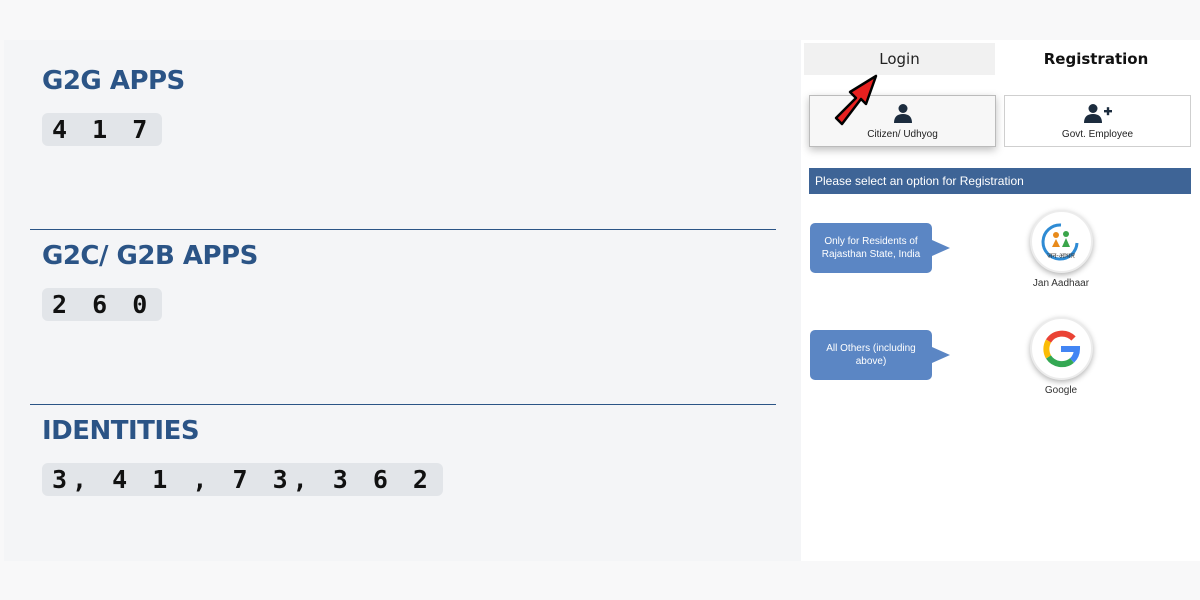 Image resolution: width=1200 pixels, height=600 pixels. Describe the element at coordinates (121, 431) in the screenshot. I see `identities-title: IDENTITIES` at that location.